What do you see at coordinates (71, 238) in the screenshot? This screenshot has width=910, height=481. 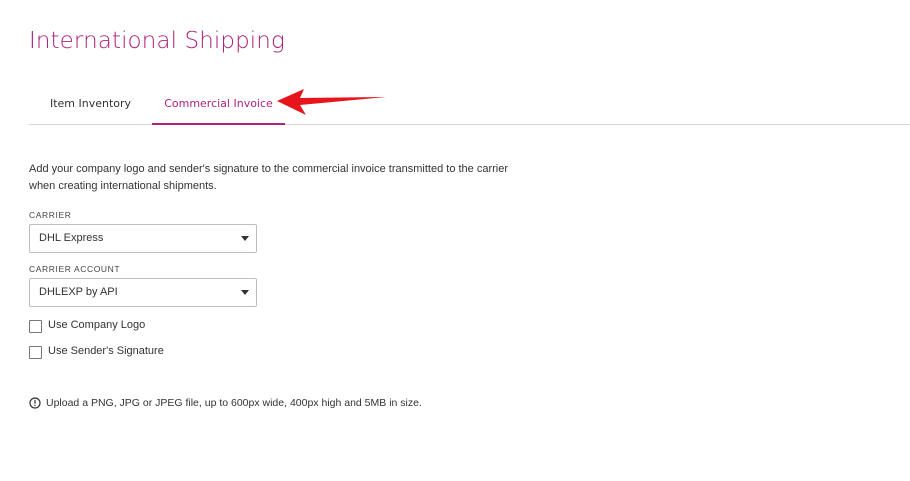 I see `carrier-select-value: DHL Express` at bounding box center [71, 238].